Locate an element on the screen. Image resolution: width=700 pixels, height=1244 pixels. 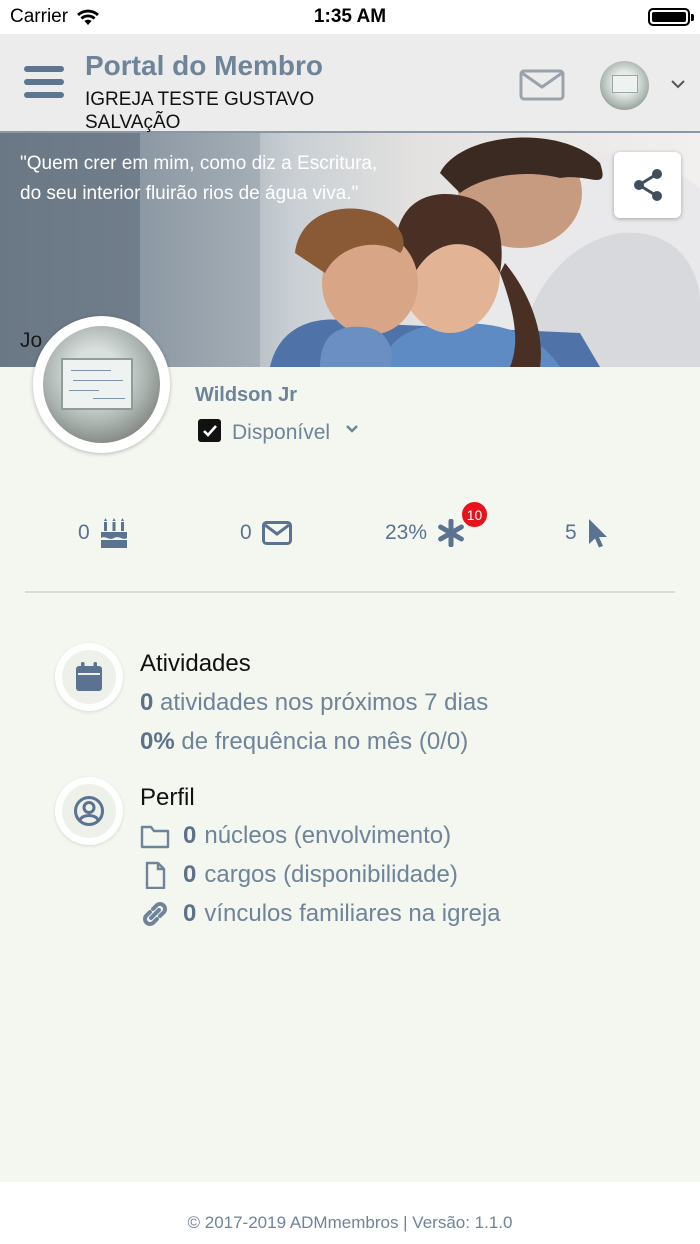
calendar-icon is located at coordinates (89, 676).